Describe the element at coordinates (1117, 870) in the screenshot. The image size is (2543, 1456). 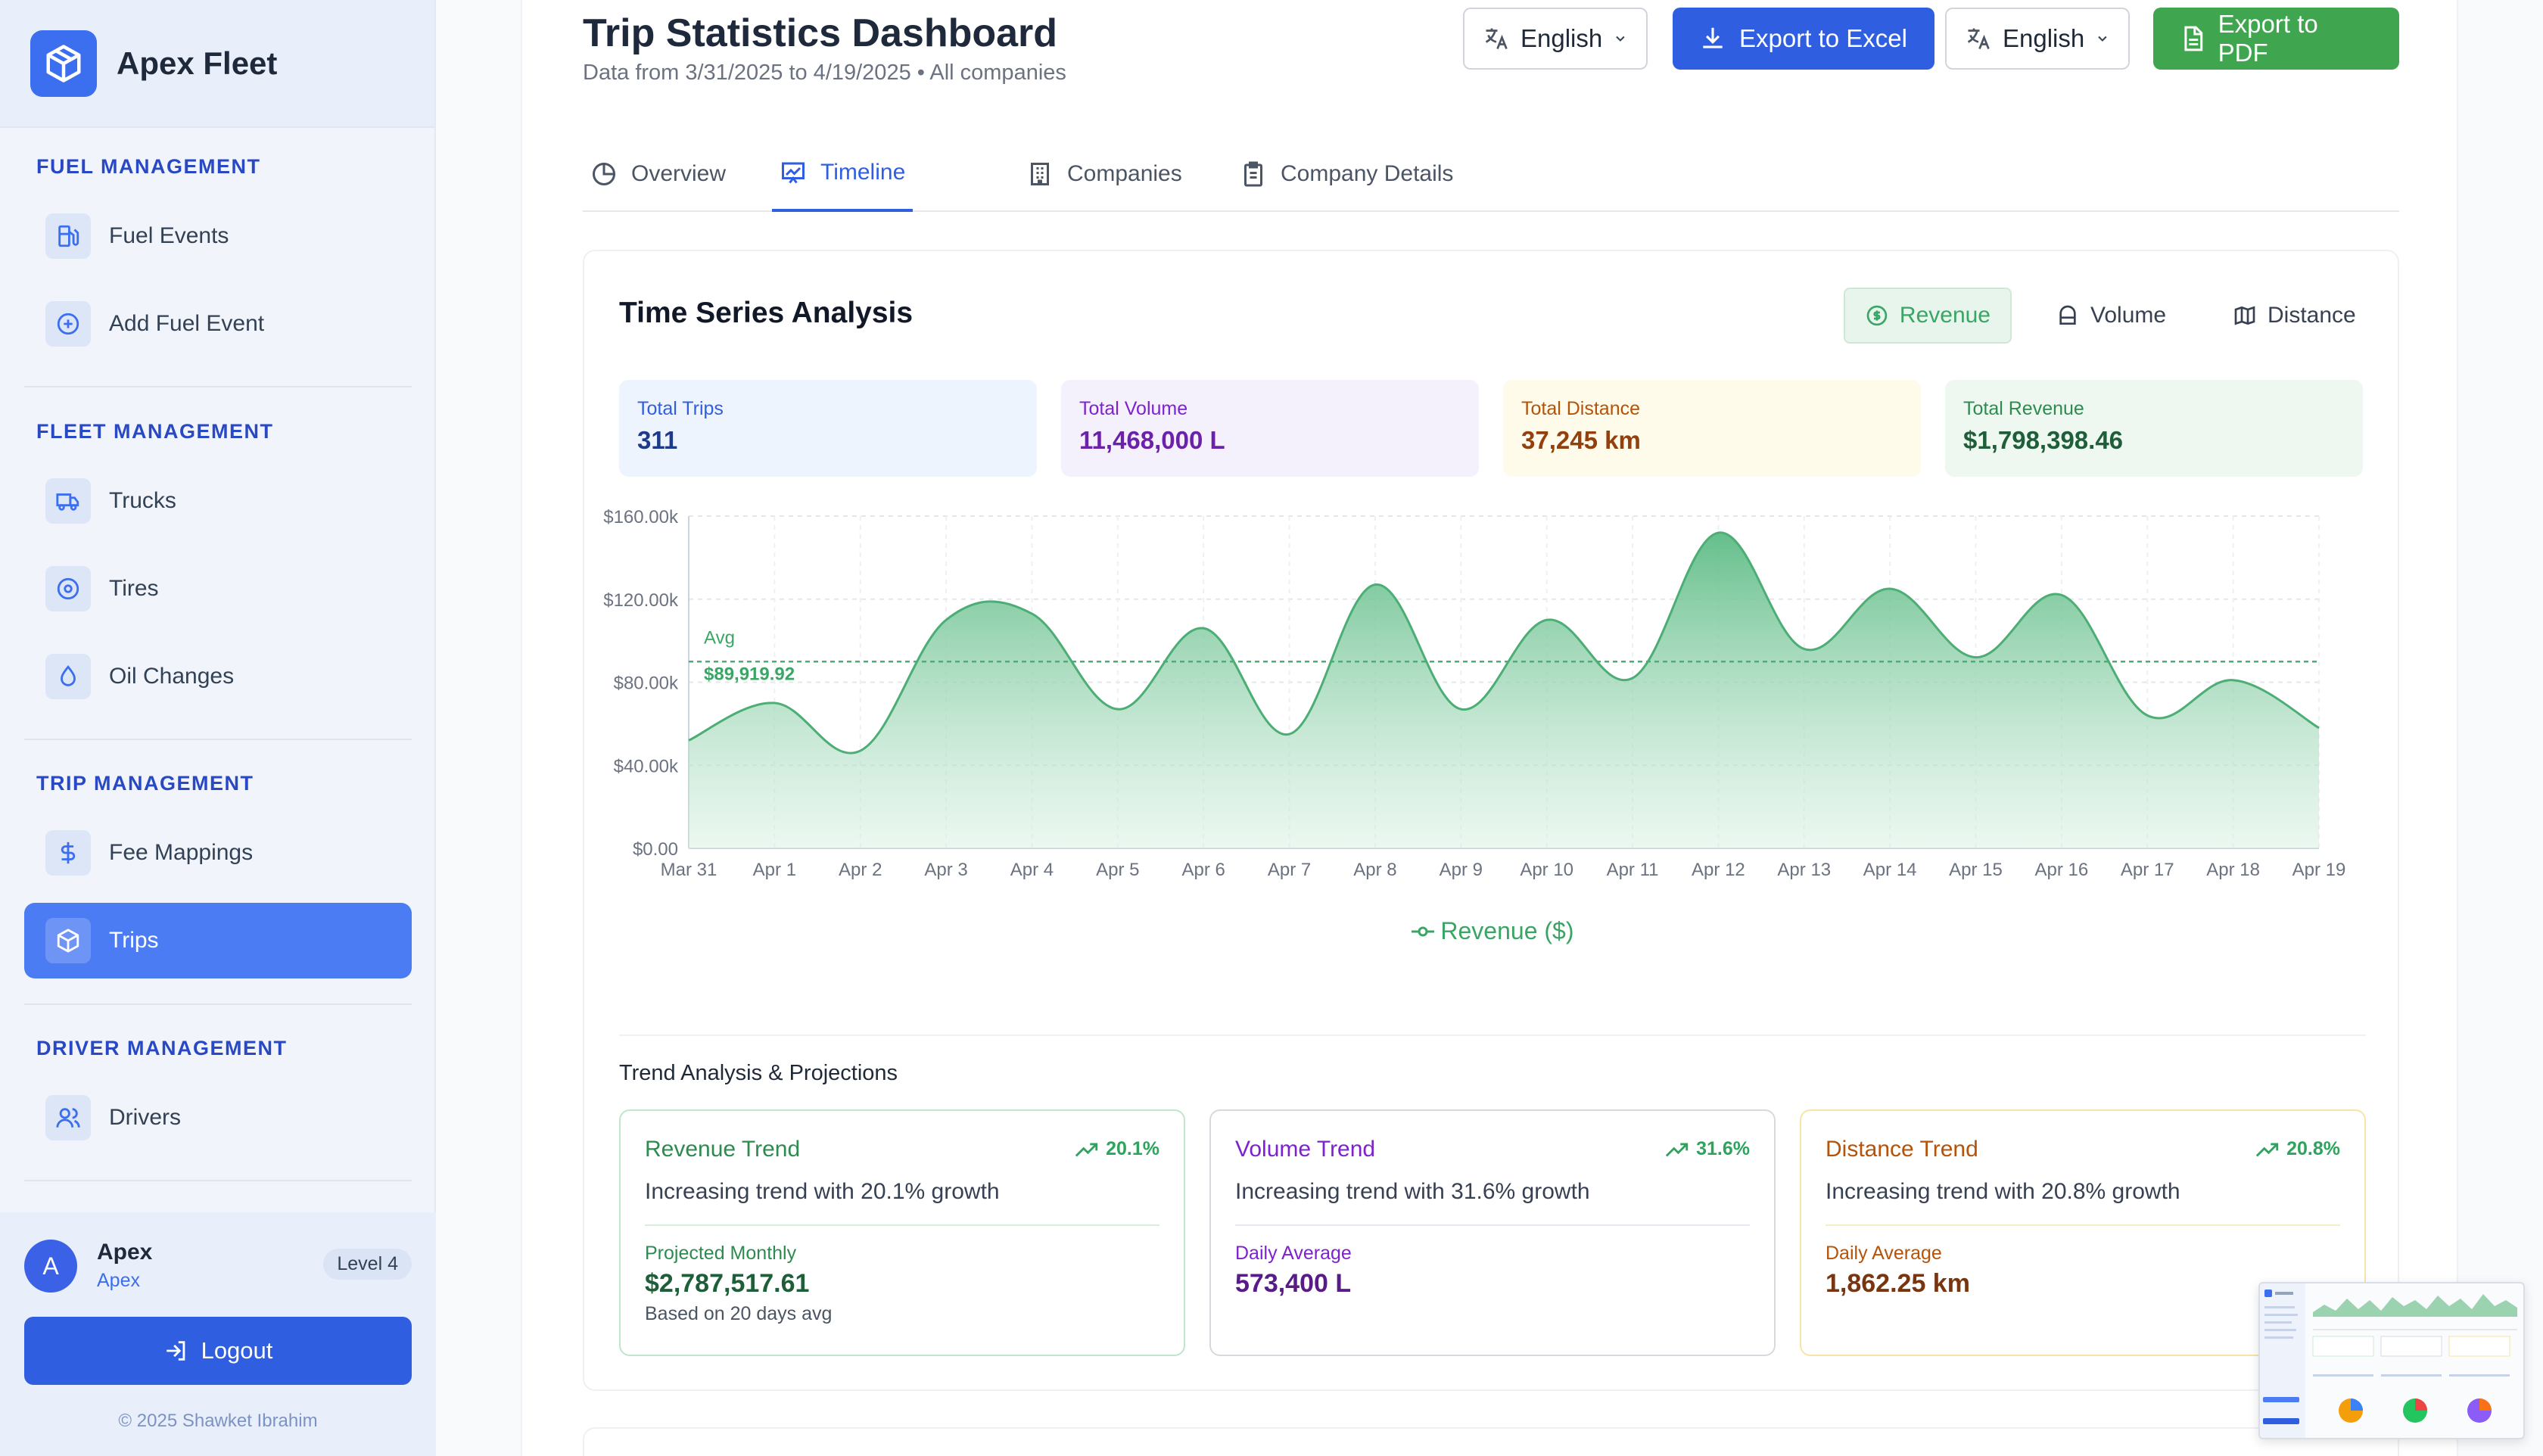
I see `x-tick-label: Apr 5` at that location.